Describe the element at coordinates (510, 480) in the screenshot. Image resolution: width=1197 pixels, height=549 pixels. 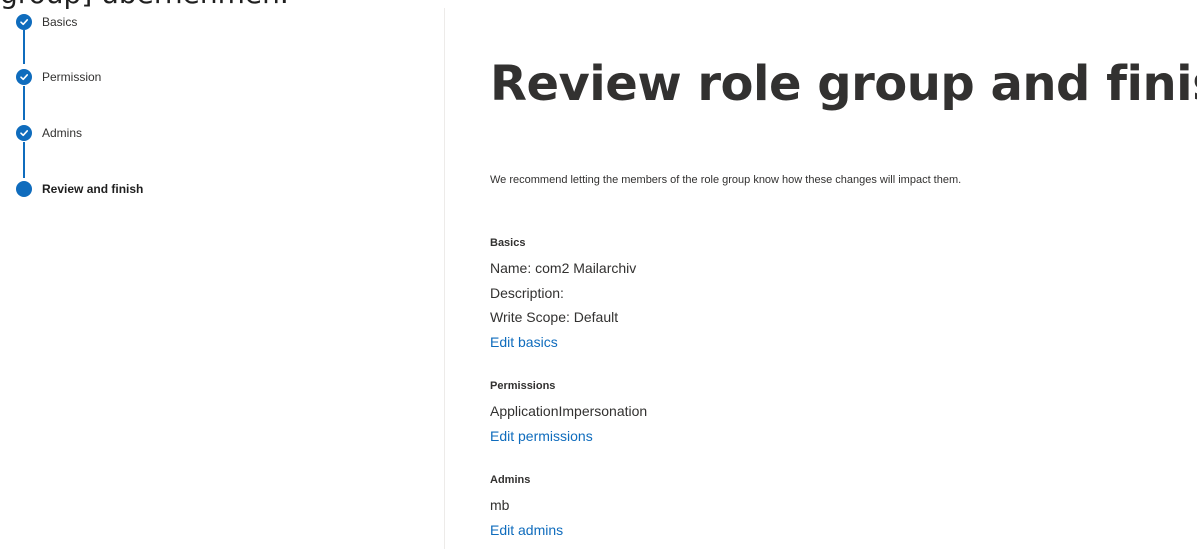
I see `section-heading: Admins` at that location.